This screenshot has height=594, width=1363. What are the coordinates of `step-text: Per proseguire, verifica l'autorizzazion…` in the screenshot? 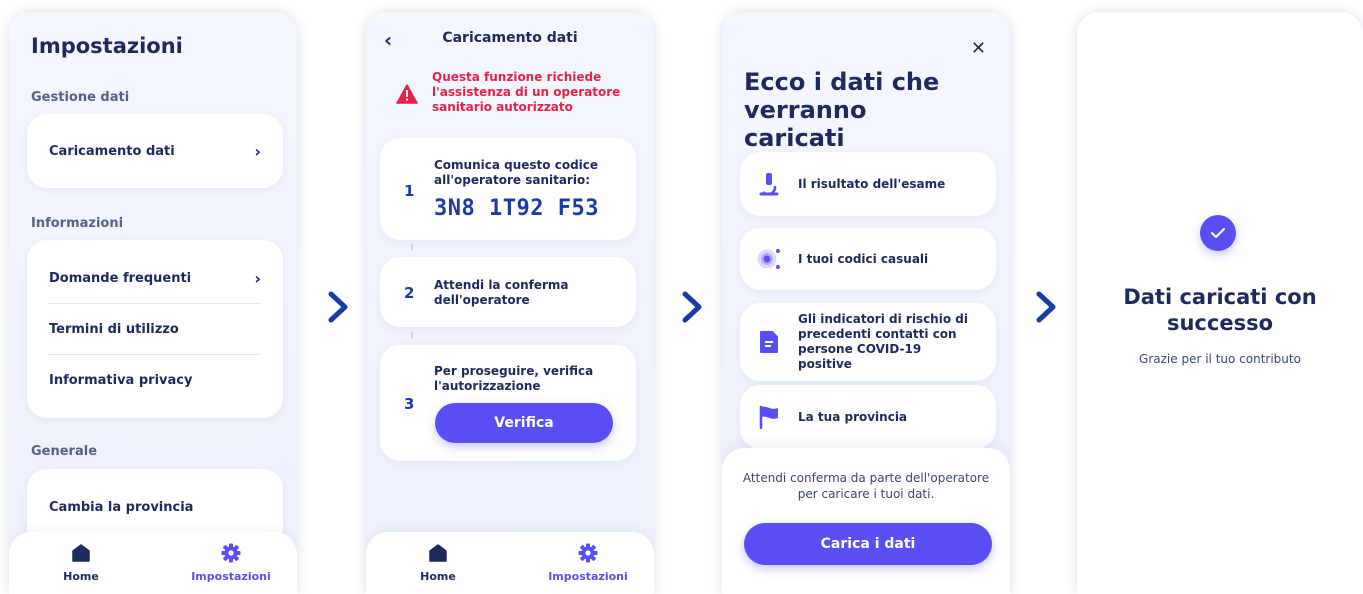 It's located at (514, 378).